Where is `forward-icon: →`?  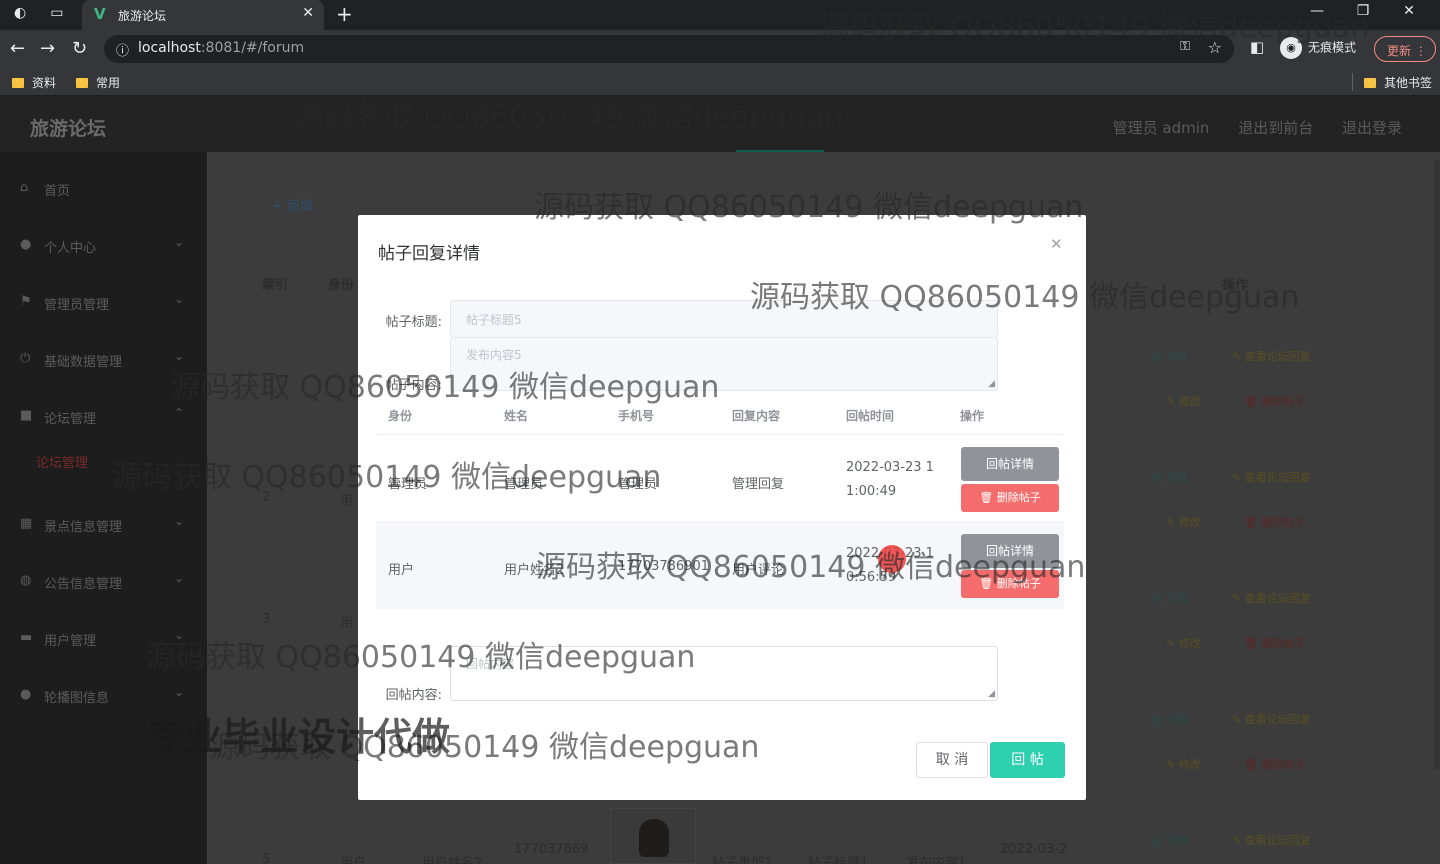 forward-icon: → is located at coordinates (47, 48).